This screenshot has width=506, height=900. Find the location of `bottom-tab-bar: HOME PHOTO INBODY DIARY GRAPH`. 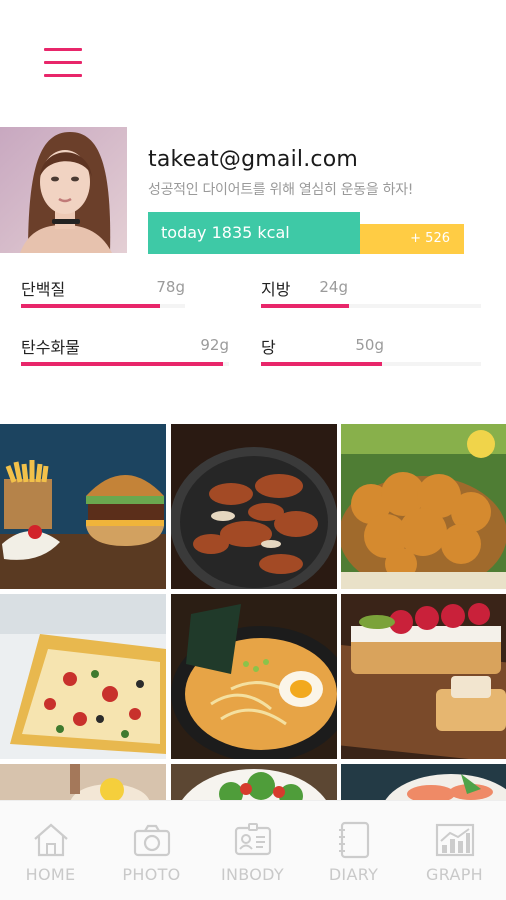

bottom-tab-bar: HOME PHOTO INBODY DIARY GRAPH is located at coordinates (253, 850).